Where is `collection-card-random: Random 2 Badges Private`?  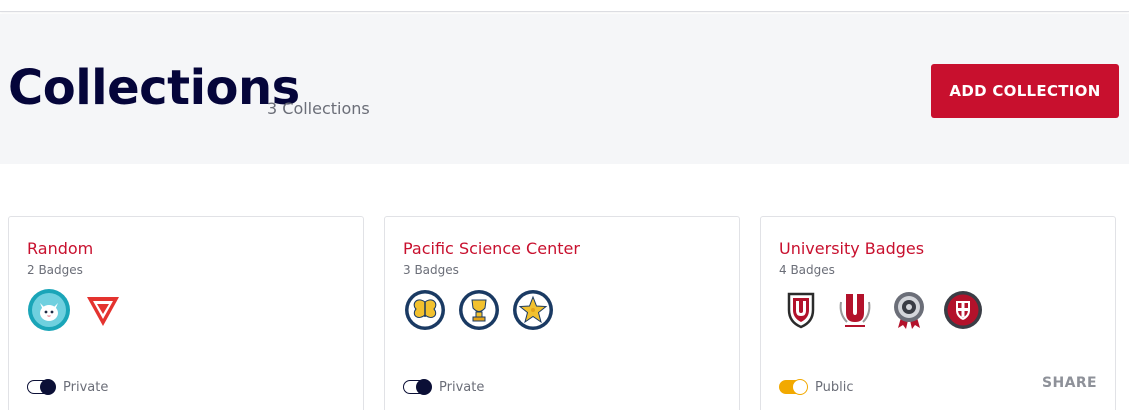 collection-card-random: Random 2 Badges Private is located at coordinates (186, 313).